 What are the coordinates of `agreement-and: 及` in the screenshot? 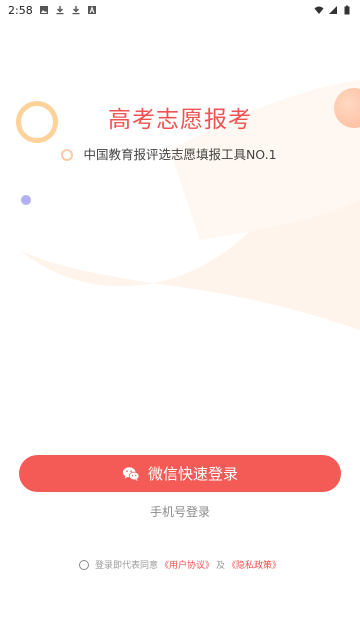 It's located at (221, 566).